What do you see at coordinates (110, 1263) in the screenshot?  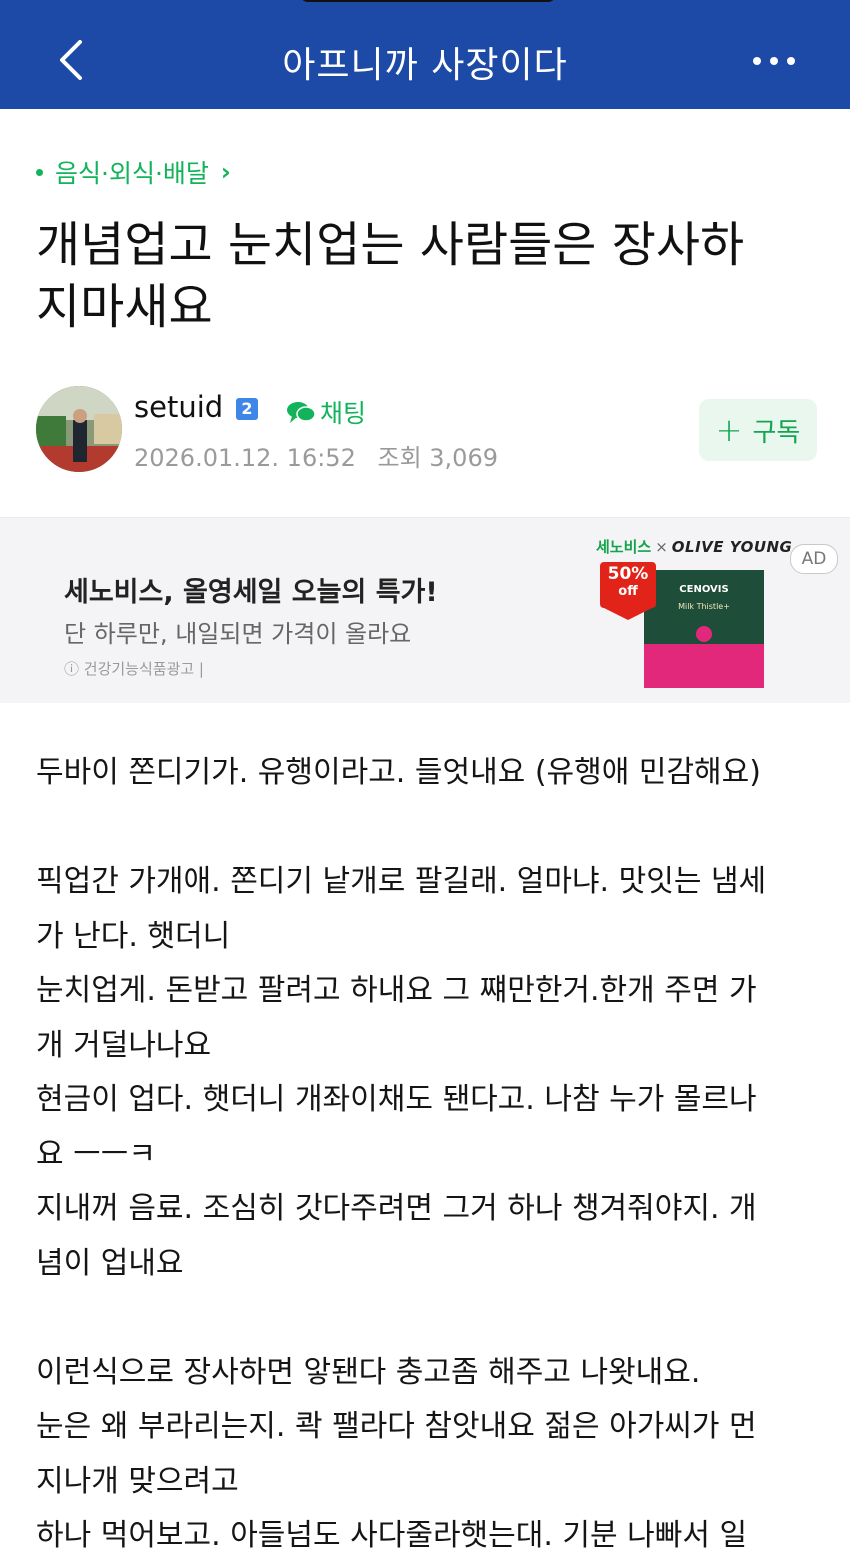 I see `body-line: 념이 업내요` at bounding box center [110, 1263].